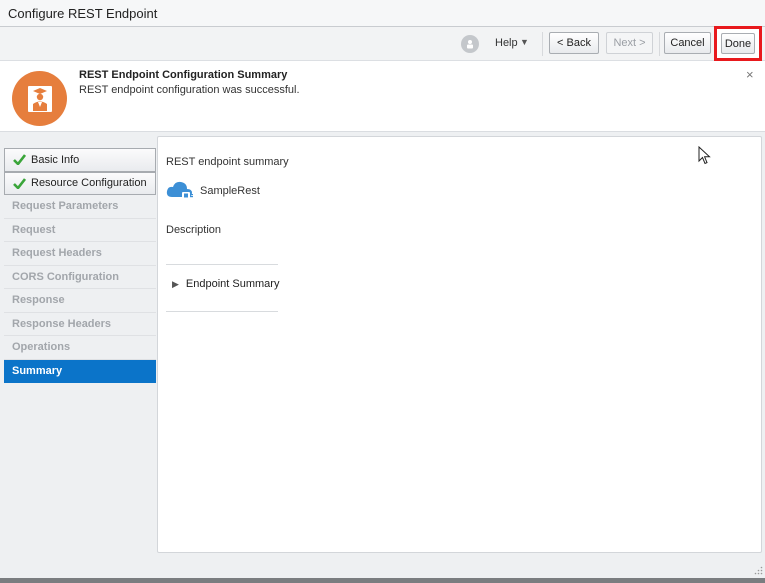 This screenshot has height=583, width=765. Describe the element at coordinates (524, 42) in the screenshot. I see `chevron-down-icon: ▼` at that location.